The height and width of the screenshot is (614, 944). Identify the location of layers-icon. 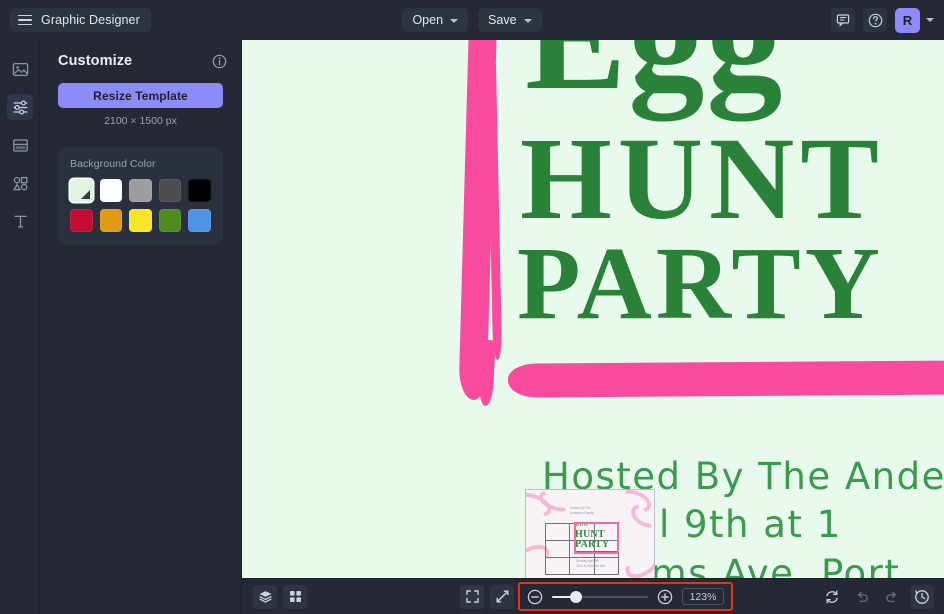
(265, 596).